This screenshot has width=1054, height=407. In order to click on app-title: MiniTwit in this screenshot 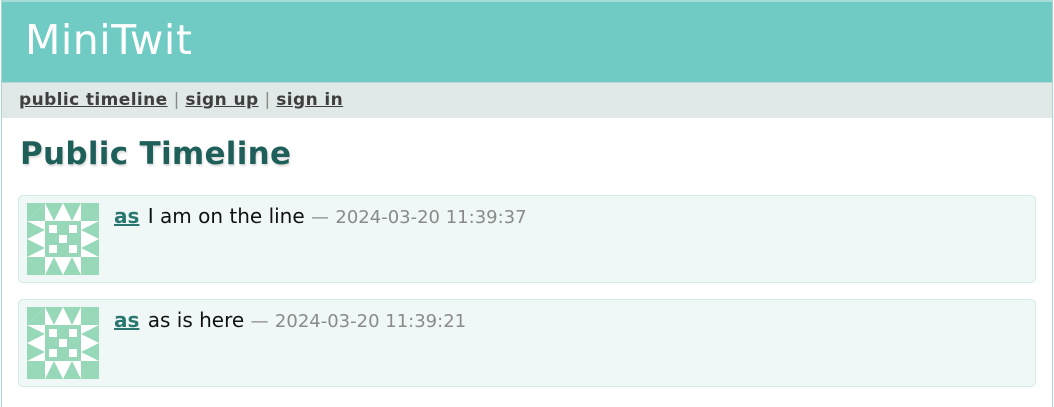, I will do `click(109, 40)`.